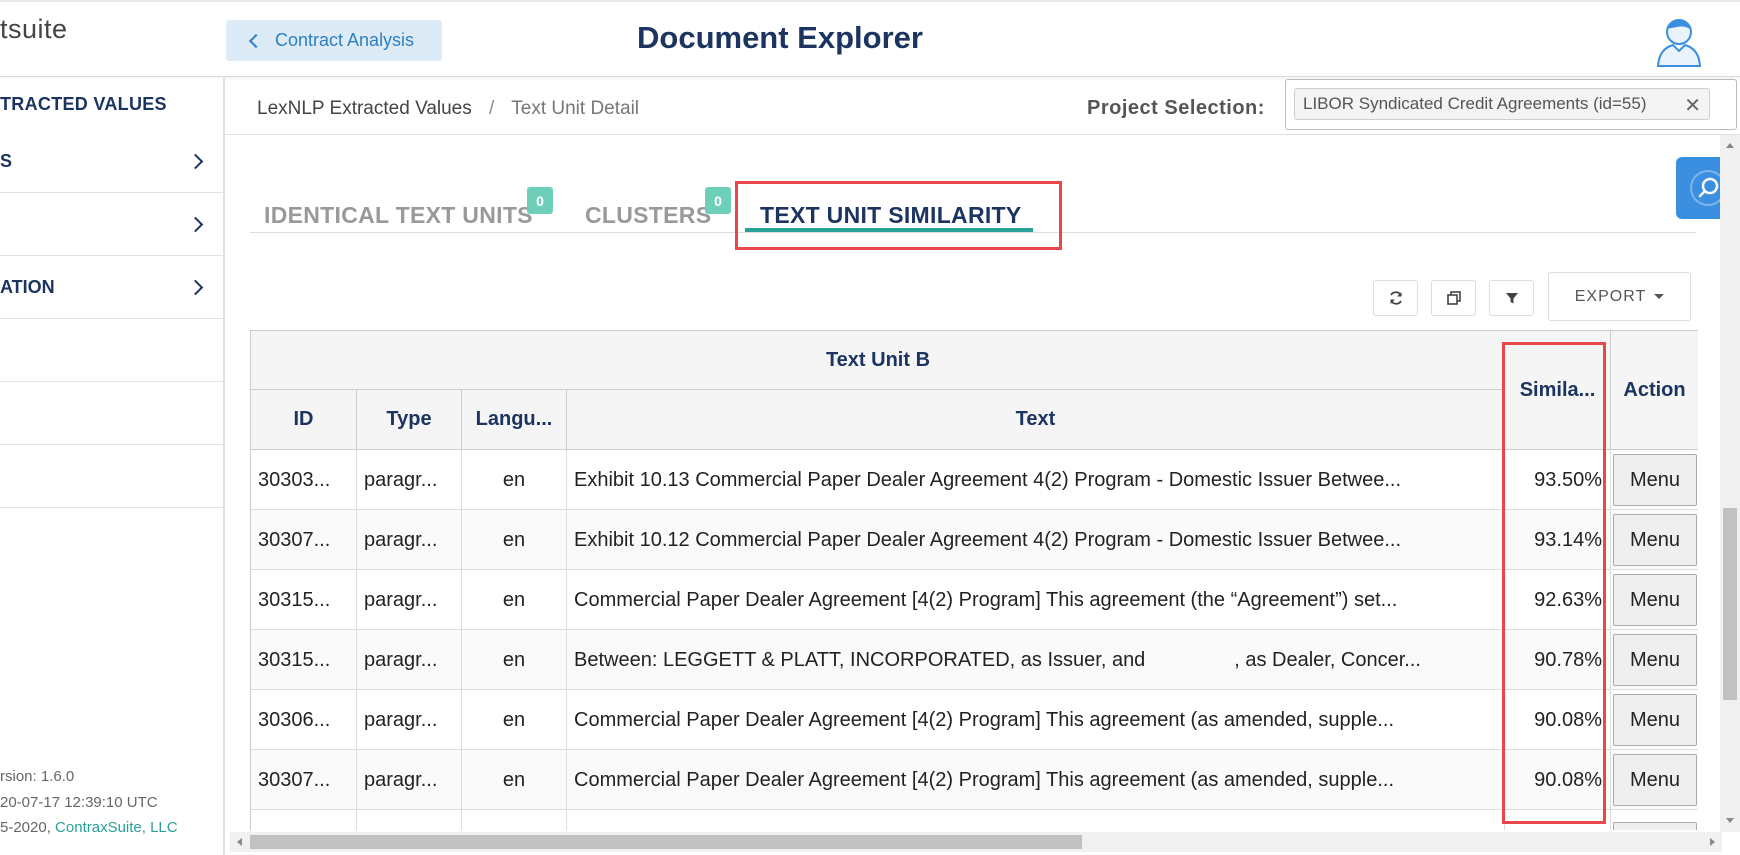 The height and width of the screenshot is (855, 1740). I want to click on page-title: Document Explorer, so click(780, 37).